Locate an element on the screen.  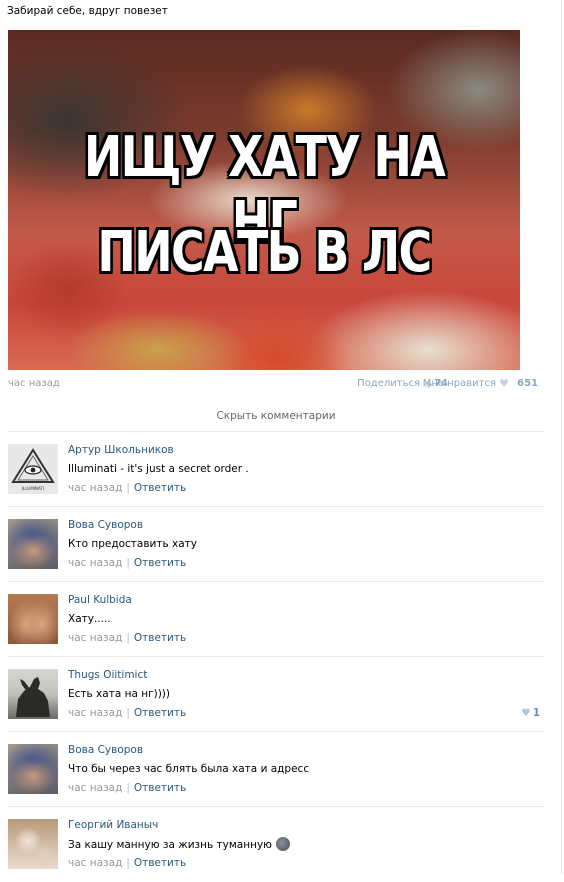
comment-text-content: За кашу манную за жизнь туманную is located at coordinates (170, 845).